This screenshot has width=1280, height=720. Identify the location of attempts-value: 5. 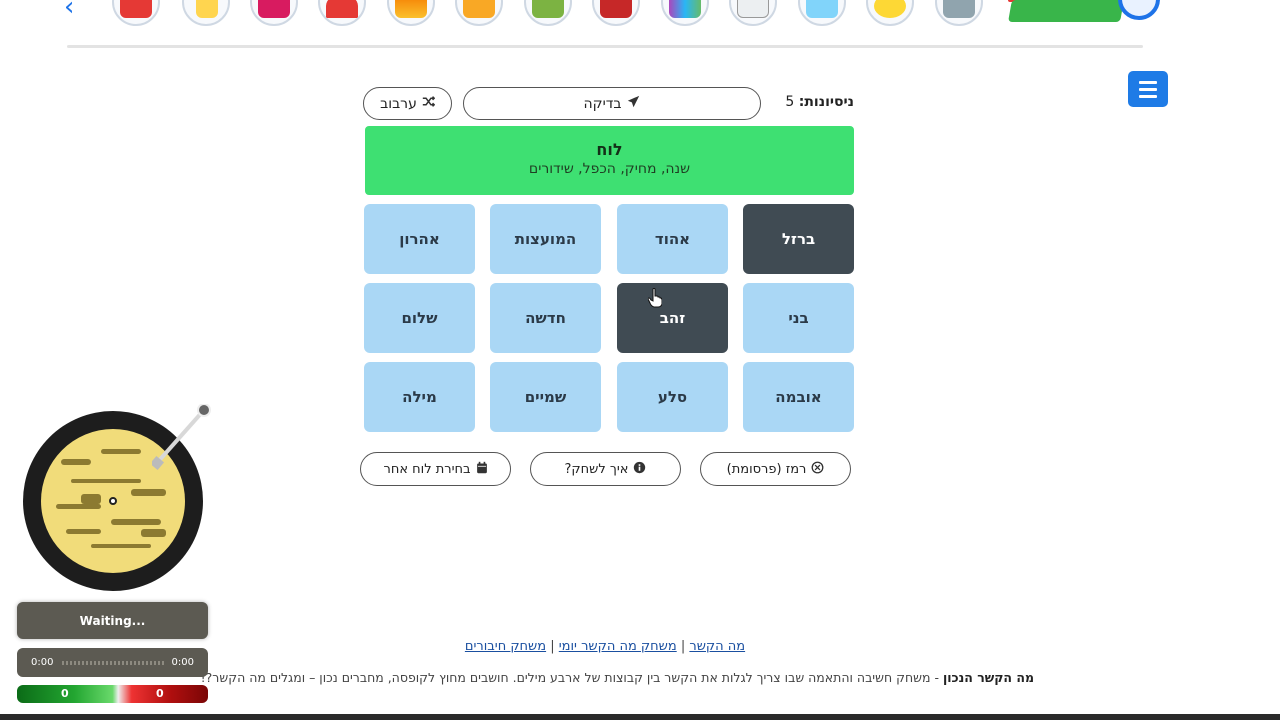
(790, 102).